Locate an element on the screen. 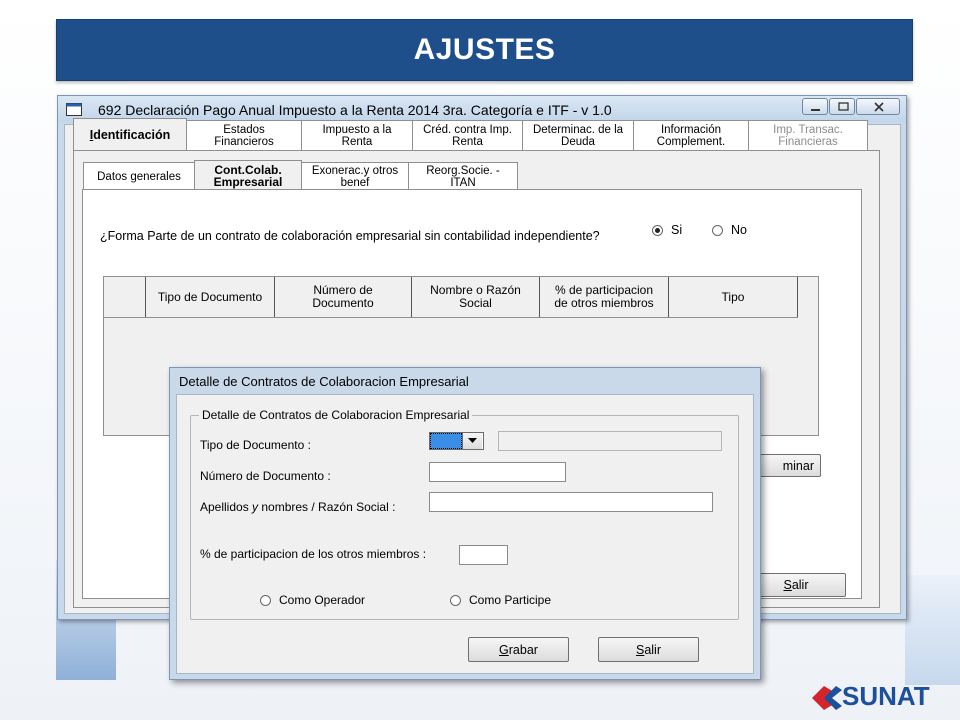 The height and width of the screenshot is (720, 960). dropdown-arrow-icon is located at coordinates (472, 441).